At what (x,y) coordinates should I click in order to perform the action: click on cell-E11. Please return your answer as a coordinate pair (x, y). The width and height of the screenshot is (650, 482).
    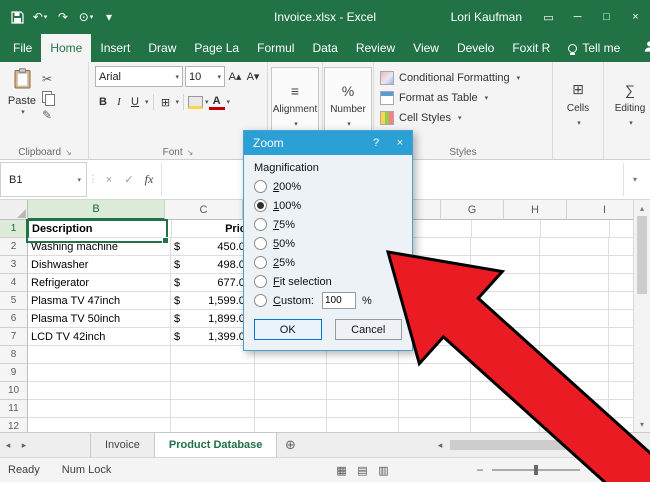
    Looking at the image, I should click on (363, 409).